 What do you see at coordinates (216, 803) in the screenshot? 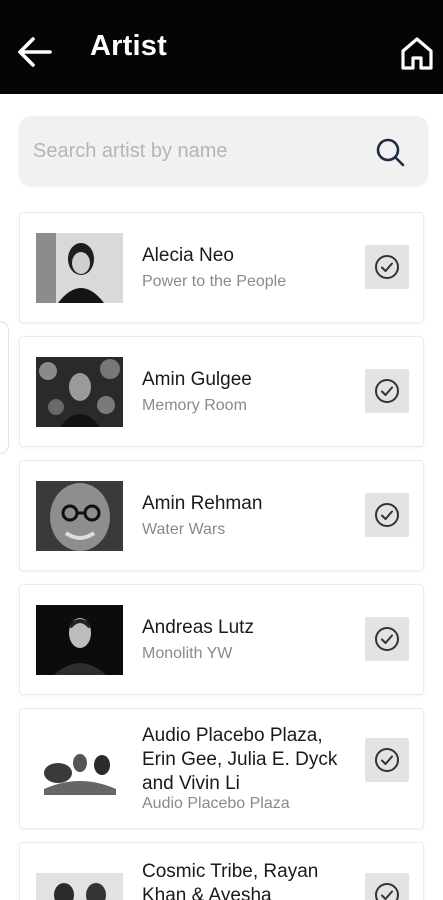
I see `artist-work: Audio Placebo Plaza` at bounding box center [216, 803].